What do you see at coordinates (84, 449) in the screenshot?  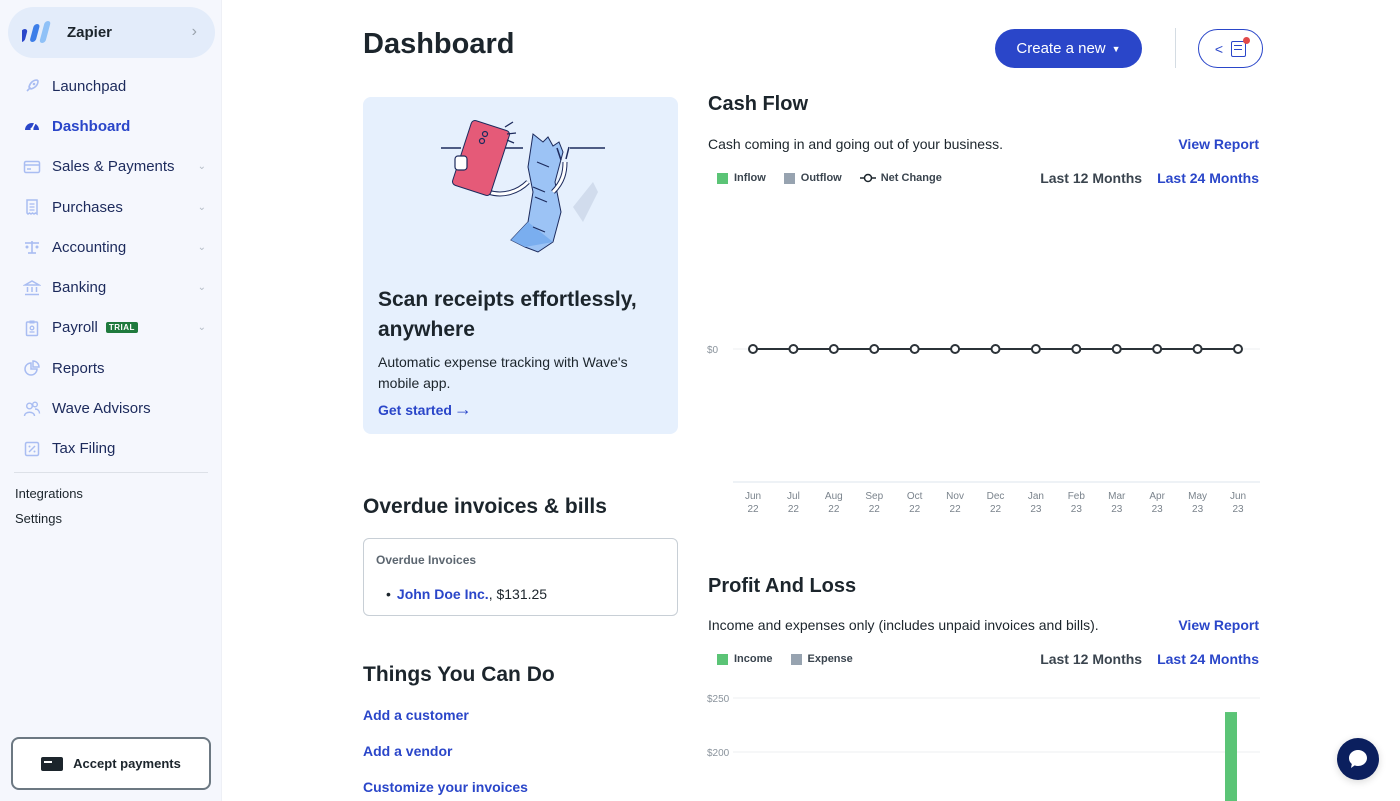 I see `sidebar-item-label: Tax Filing` at bounding box center [84, 449].